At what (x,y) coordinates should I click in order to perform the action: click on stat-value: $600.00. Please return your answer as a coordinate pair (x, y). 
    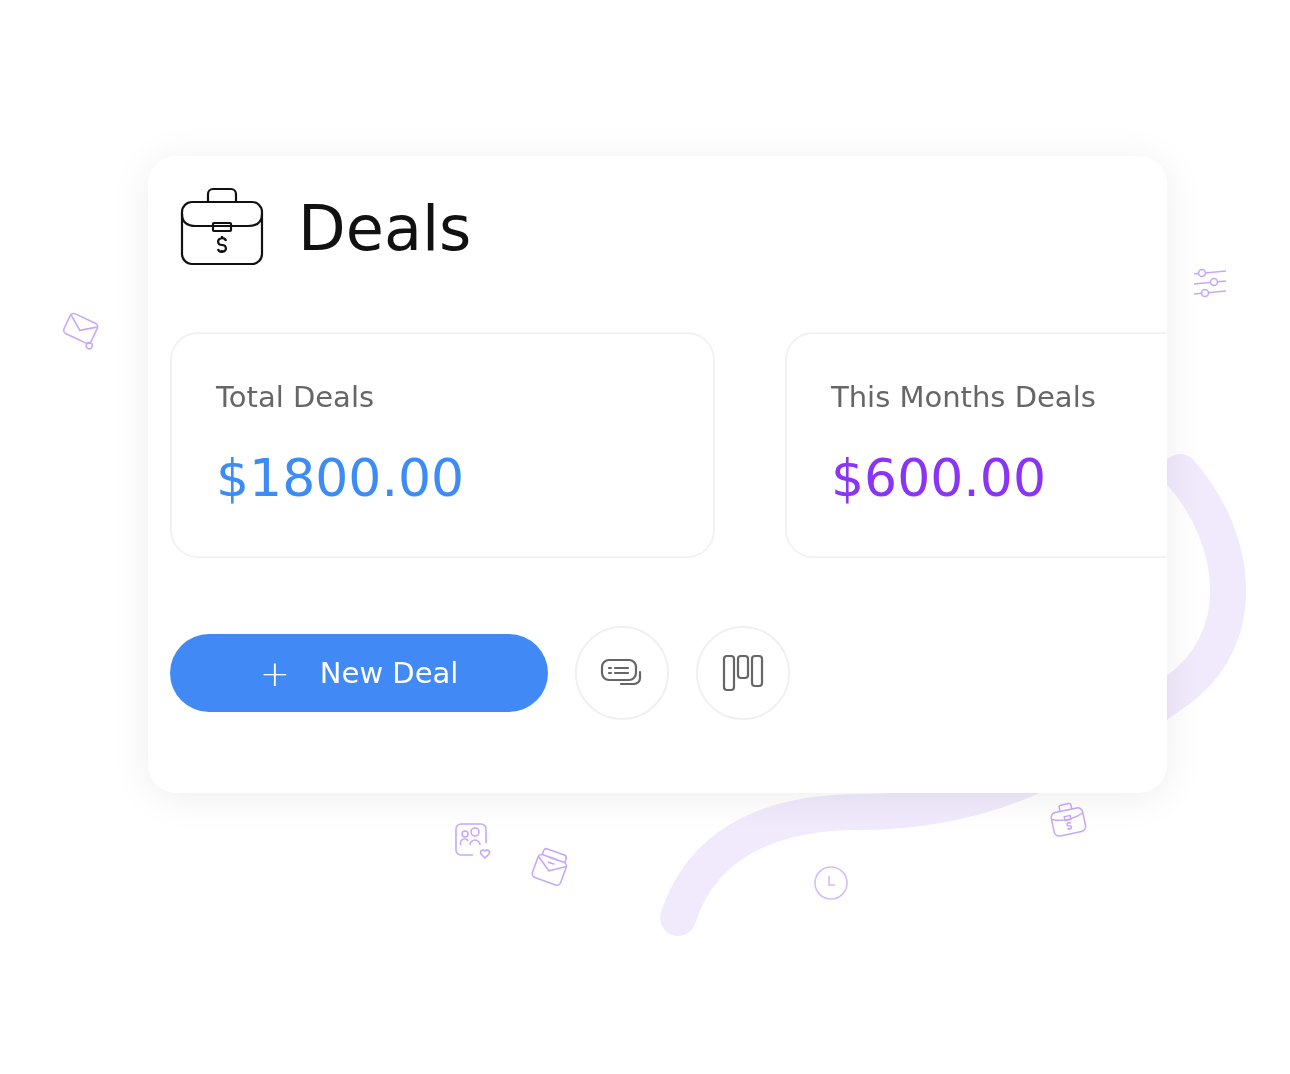
    Looking at the image, I should click on (939, 478).